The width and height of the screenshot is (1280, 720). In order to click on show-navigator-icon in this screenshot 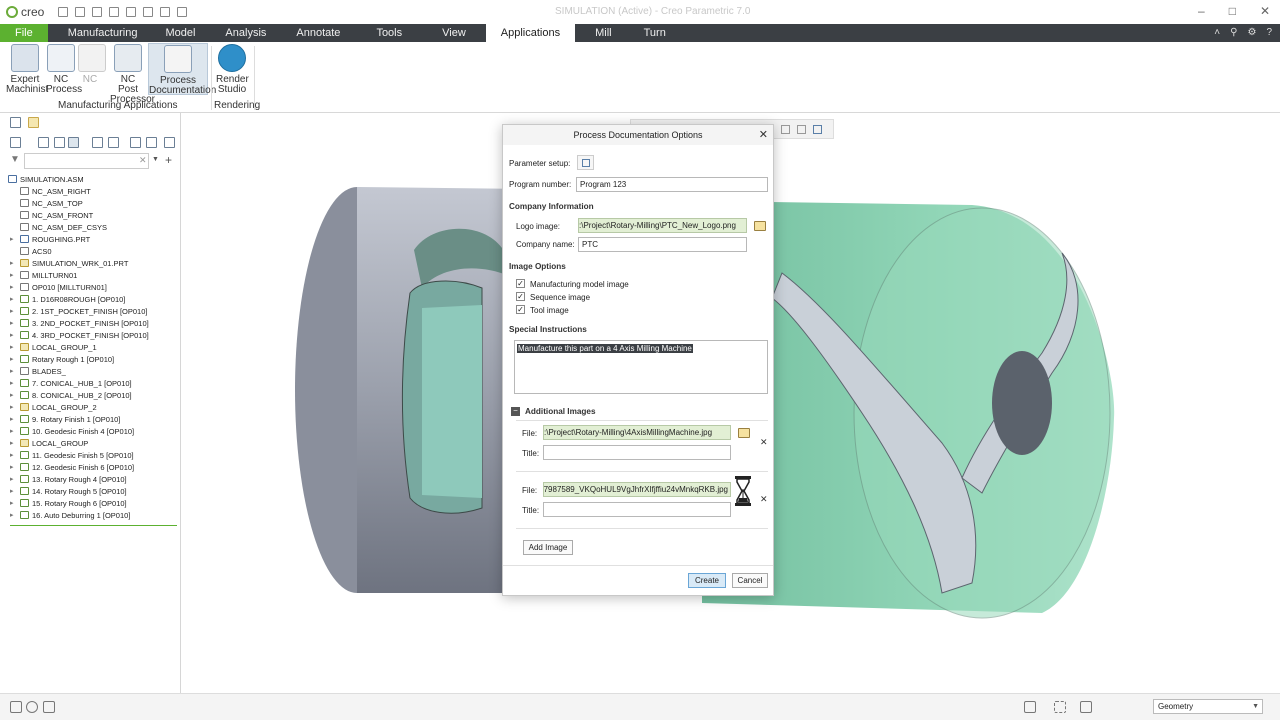, I will do `click(16, 707)`.